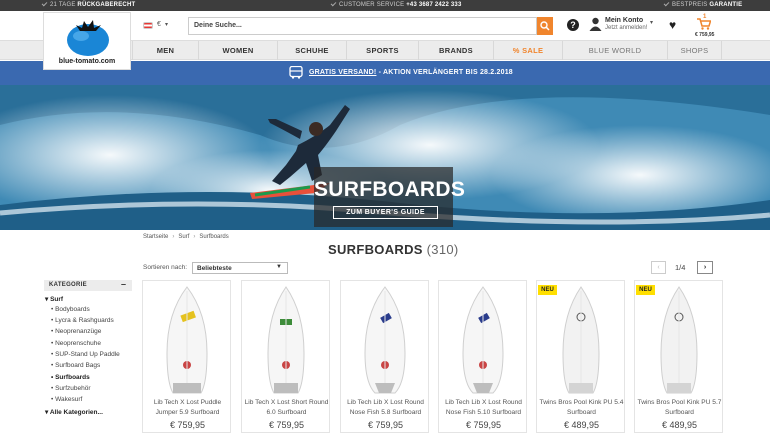 The width and height of the screenshot is (770, 433). Describe the element at coordinates (54, 299) in the screenshot. I see `category-surf: ▾ Surf` at that location.